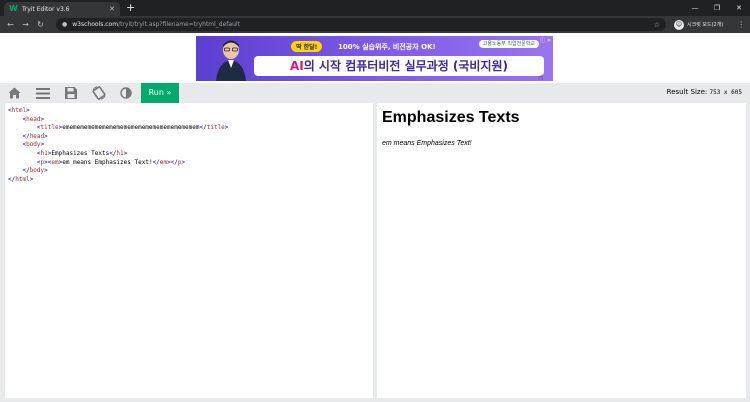  Describe the element at coordinates (130, 8) in the screenshot. I see `new-tab-button: +` at that location.